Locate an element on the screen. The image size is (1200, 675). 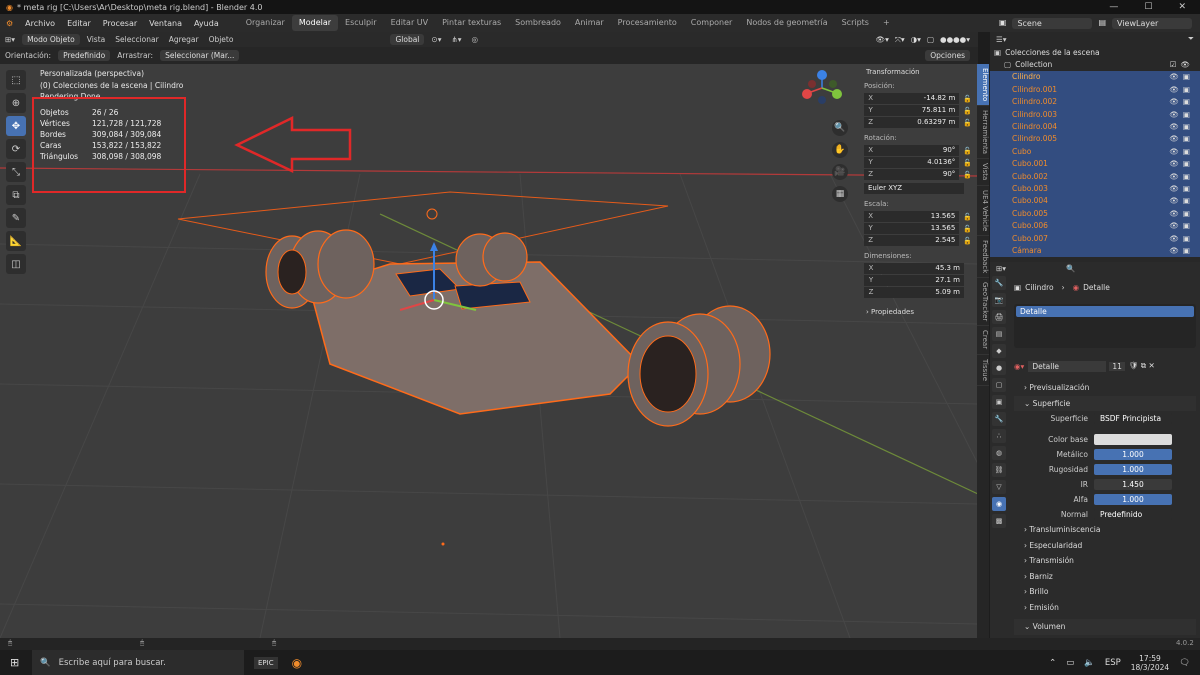
outliner-item: Cilindro.004 👁▣ is located at coordinates (1095, 126).